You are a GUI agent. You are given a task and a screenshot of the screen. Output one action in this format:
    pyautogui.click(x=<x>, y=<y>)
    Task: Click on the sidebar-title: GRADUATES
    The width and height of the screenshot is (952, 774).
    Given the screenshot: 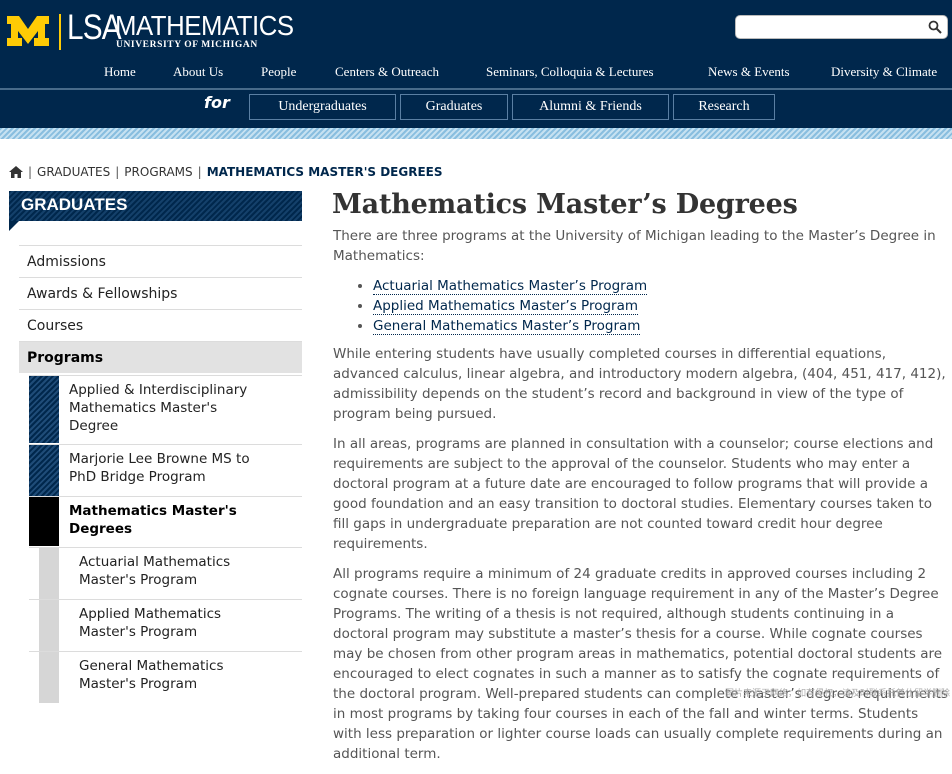 What is the action you would take?
    pyautogui.click(x=155, y=206)
    